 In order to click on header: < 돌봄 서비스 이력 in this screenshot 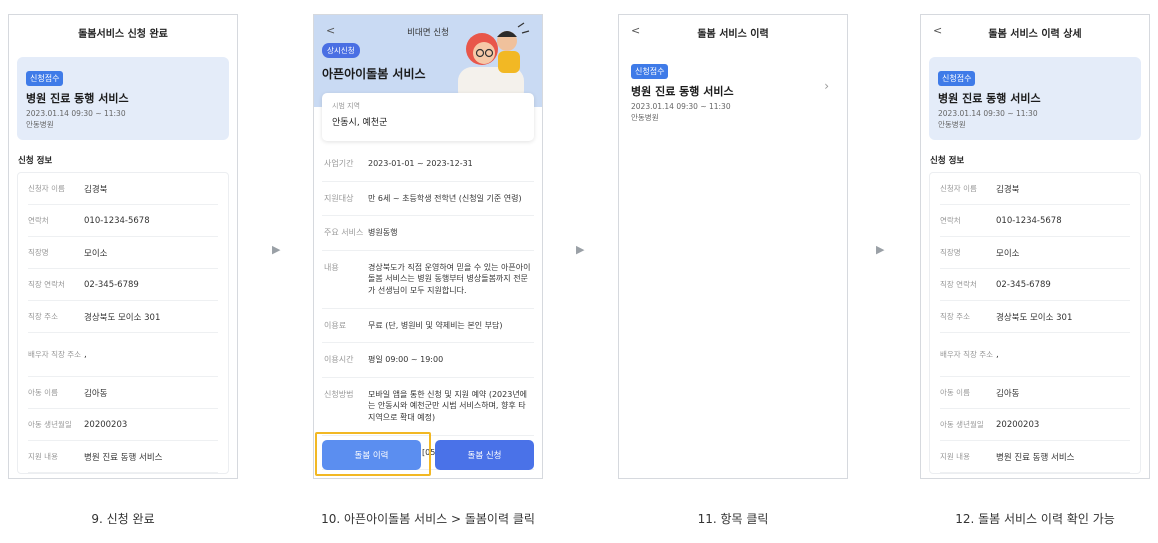, I will do `click(733, 32)`.